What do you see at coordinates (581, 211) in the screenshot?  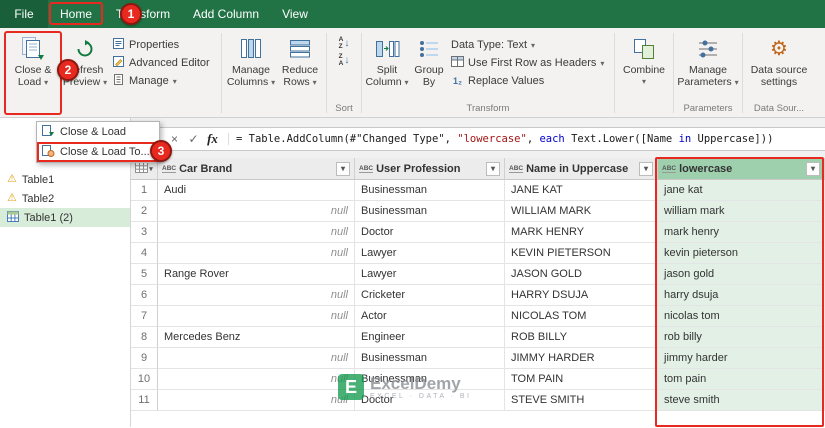 I see `grid-cell: WILLIAM MARK` at bounding box center [581, 211].